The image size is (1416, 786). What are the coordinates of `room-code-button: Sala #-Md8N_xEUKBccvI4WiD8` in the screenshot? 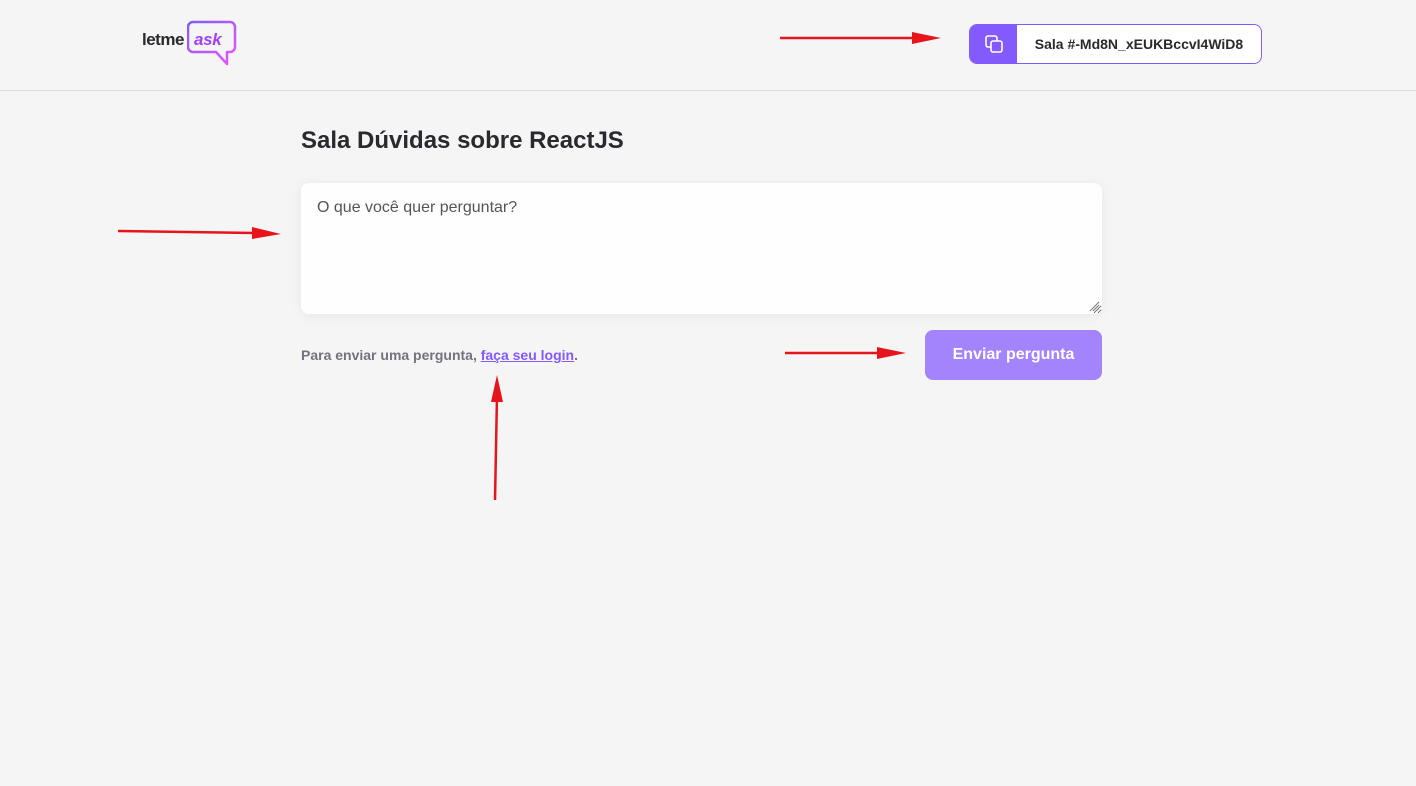 It's located at (1115, 44).